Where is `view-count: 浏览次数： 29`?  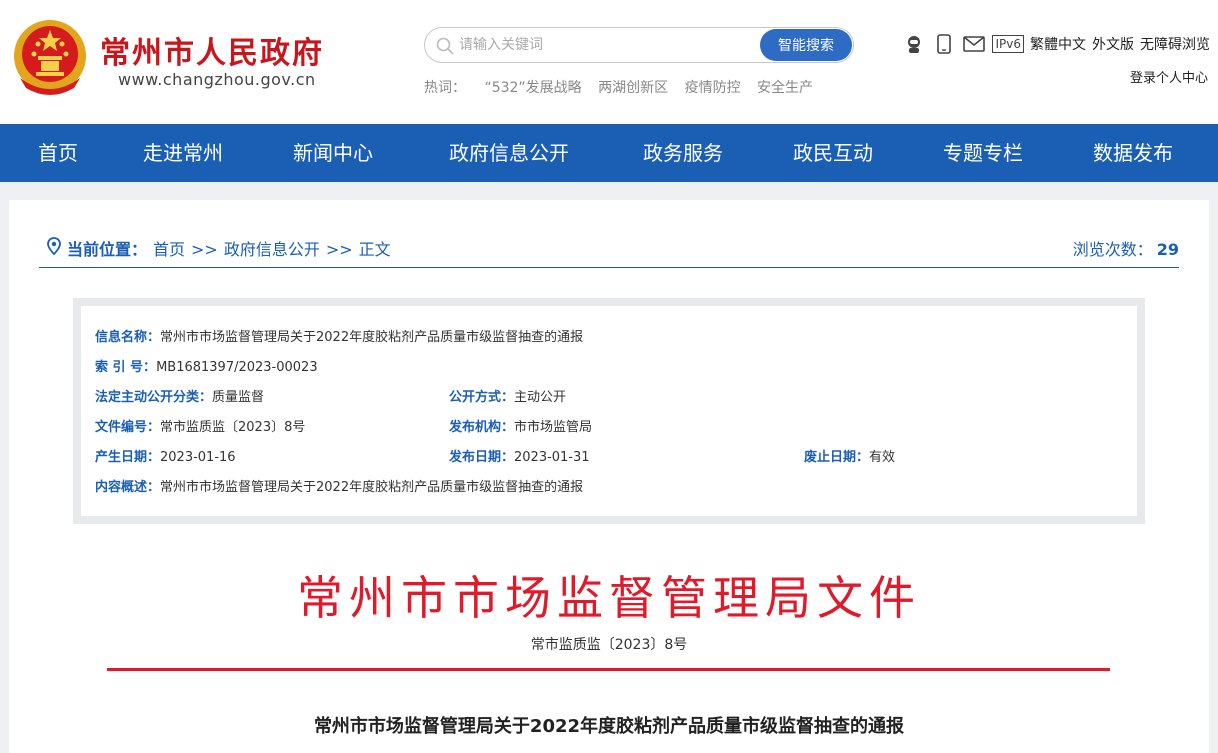 view-count: 浏览次数： 29 is located at coordinates (1126, 248).